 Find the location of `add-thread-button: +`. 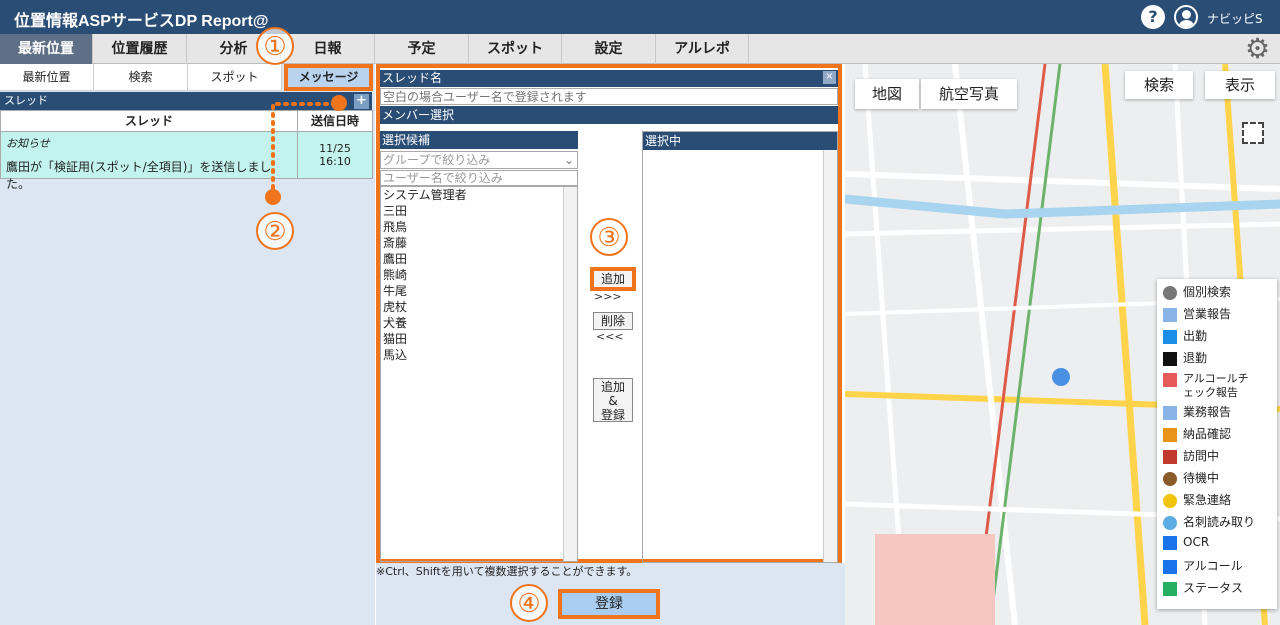

add-thread-button: + is located at coordinates (361, 101).